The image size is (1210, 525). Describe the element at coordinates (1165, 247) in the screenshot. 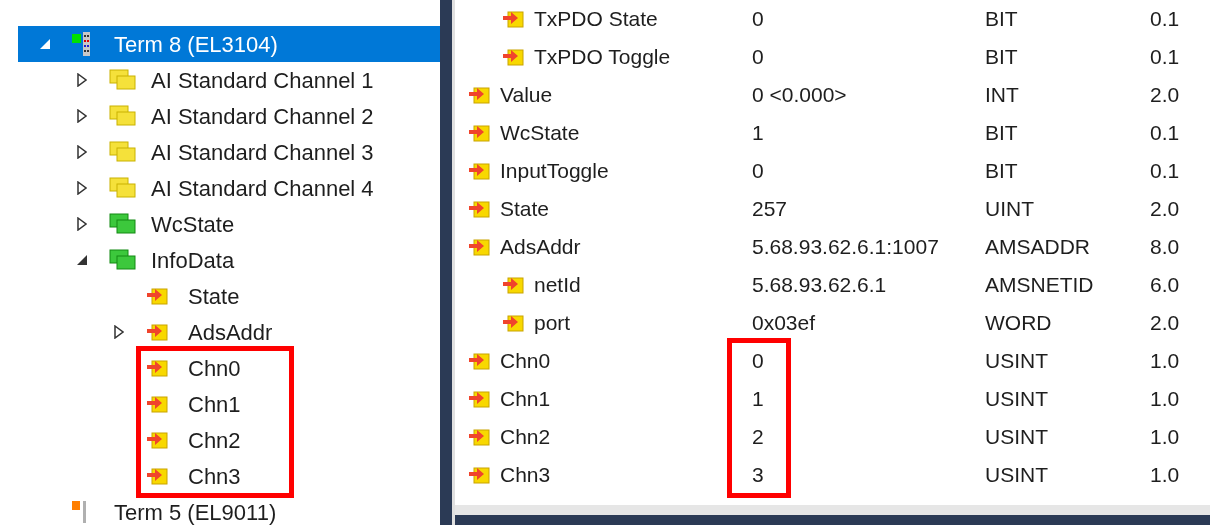

I see `variable-size: 8.0` at that location.